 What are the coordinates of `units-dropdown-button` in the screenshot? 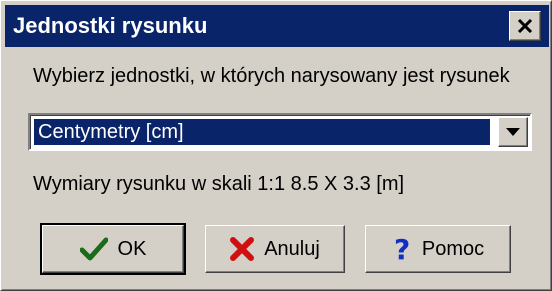 It's located at (513, 132).